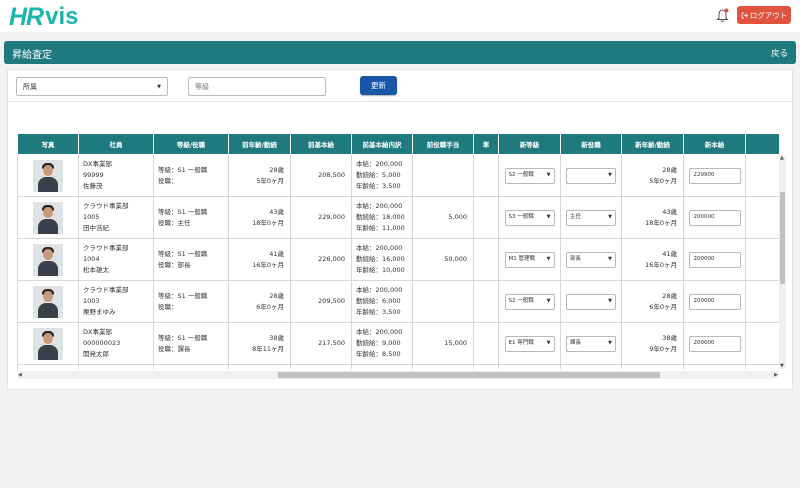  What do you see at coordinates (43, 17) in the screenshot?
I see `hrvis-logo: HR vis` at bounding box center [43, 17].